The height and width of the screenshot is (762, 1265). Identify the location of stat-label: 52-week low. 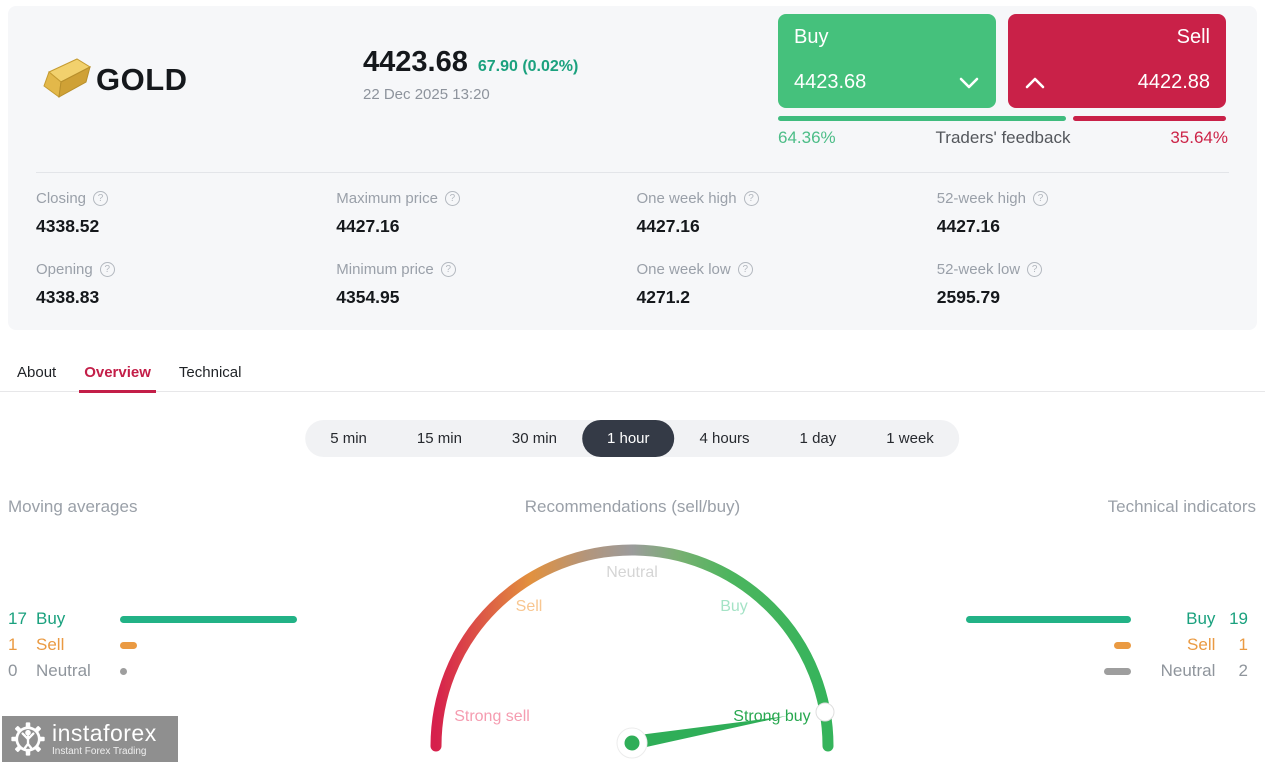
(978, 269).